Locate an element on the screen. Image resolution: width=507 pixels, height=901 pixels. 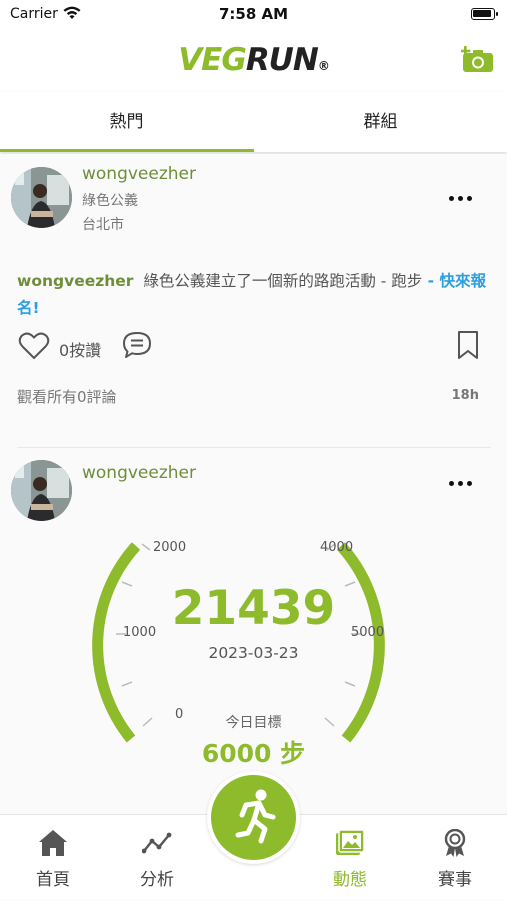
nav-feed: 動態 is located at coordinates (350, 858).